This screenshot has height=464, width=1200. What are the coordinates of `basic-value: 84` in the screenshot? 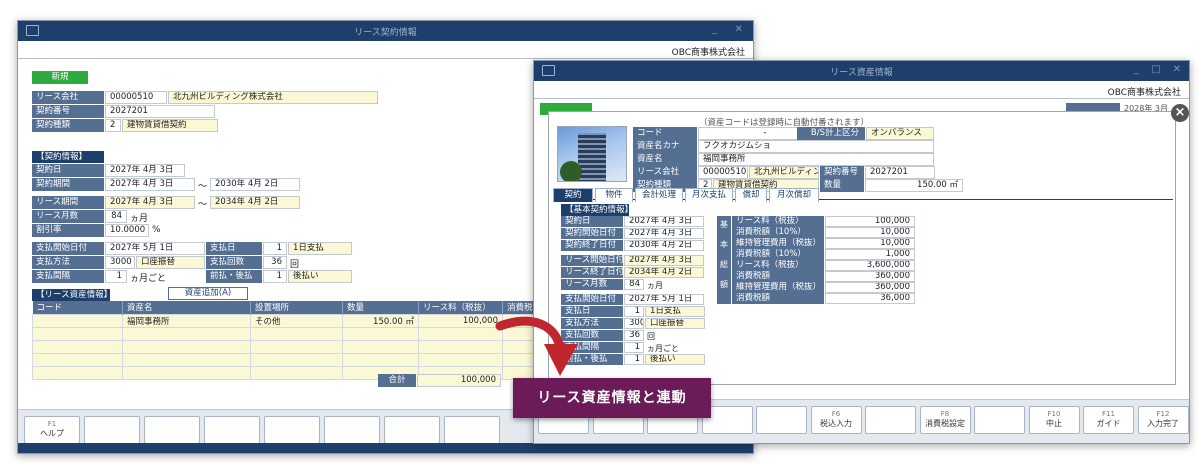 It's located at (634, 284).